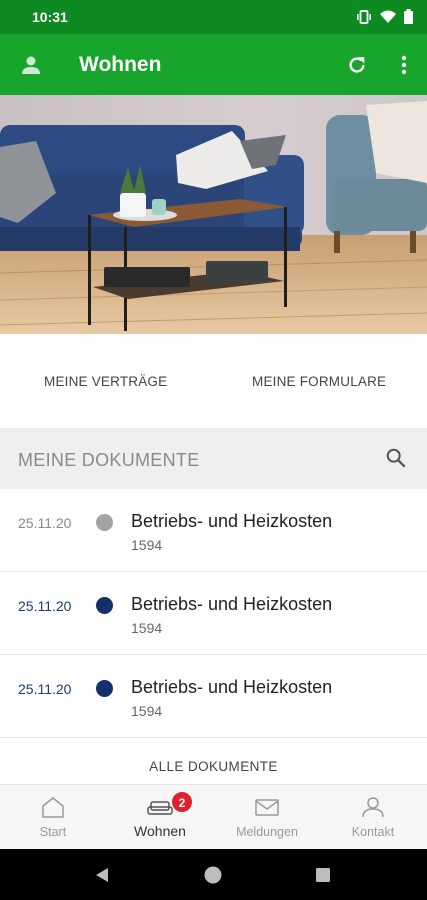 The height and width of the screenshot is (900, 427). What do you see at coordinates (404, 65) in the screenshot?
I see `more-vert-icon` at bounding box center [404, 65].